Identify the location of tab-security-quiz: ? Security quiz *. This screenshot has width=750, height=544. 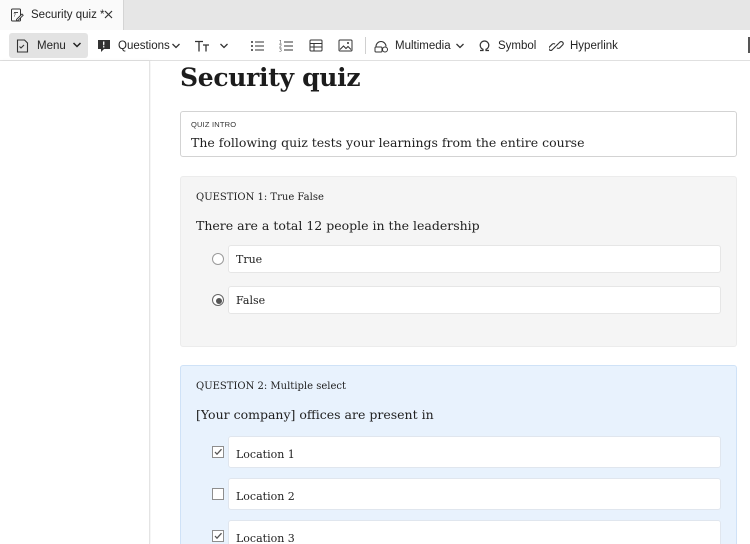
(62, 15).